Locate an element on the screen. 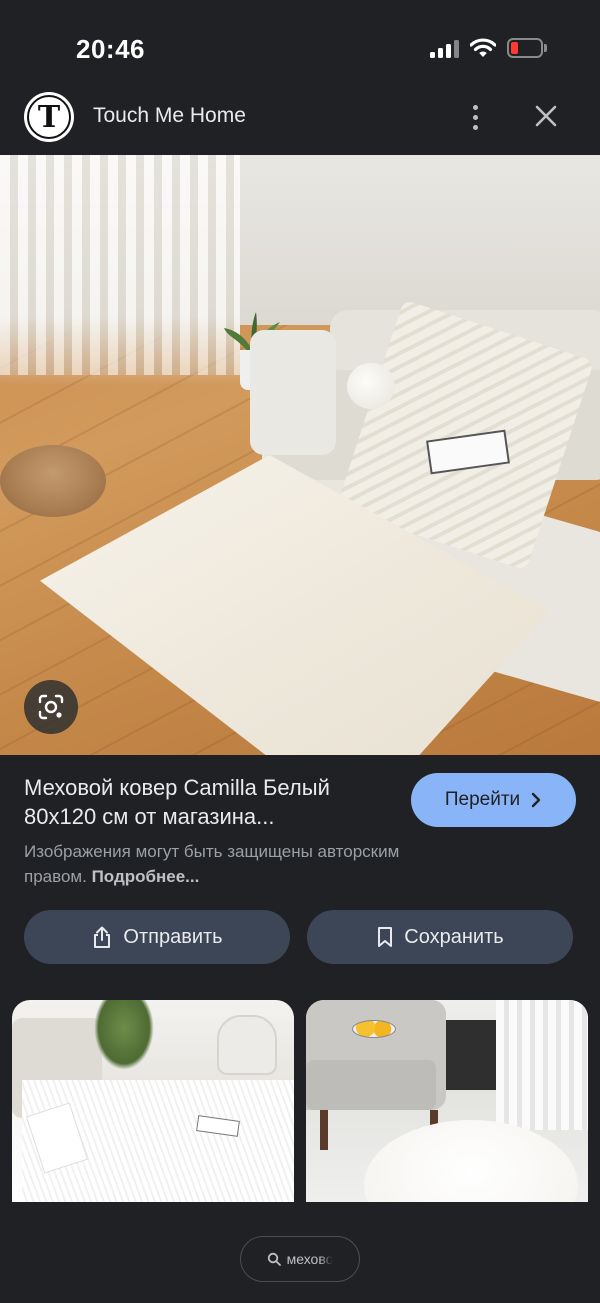  search-chip: мехово is located at coordinates (300, 1259).